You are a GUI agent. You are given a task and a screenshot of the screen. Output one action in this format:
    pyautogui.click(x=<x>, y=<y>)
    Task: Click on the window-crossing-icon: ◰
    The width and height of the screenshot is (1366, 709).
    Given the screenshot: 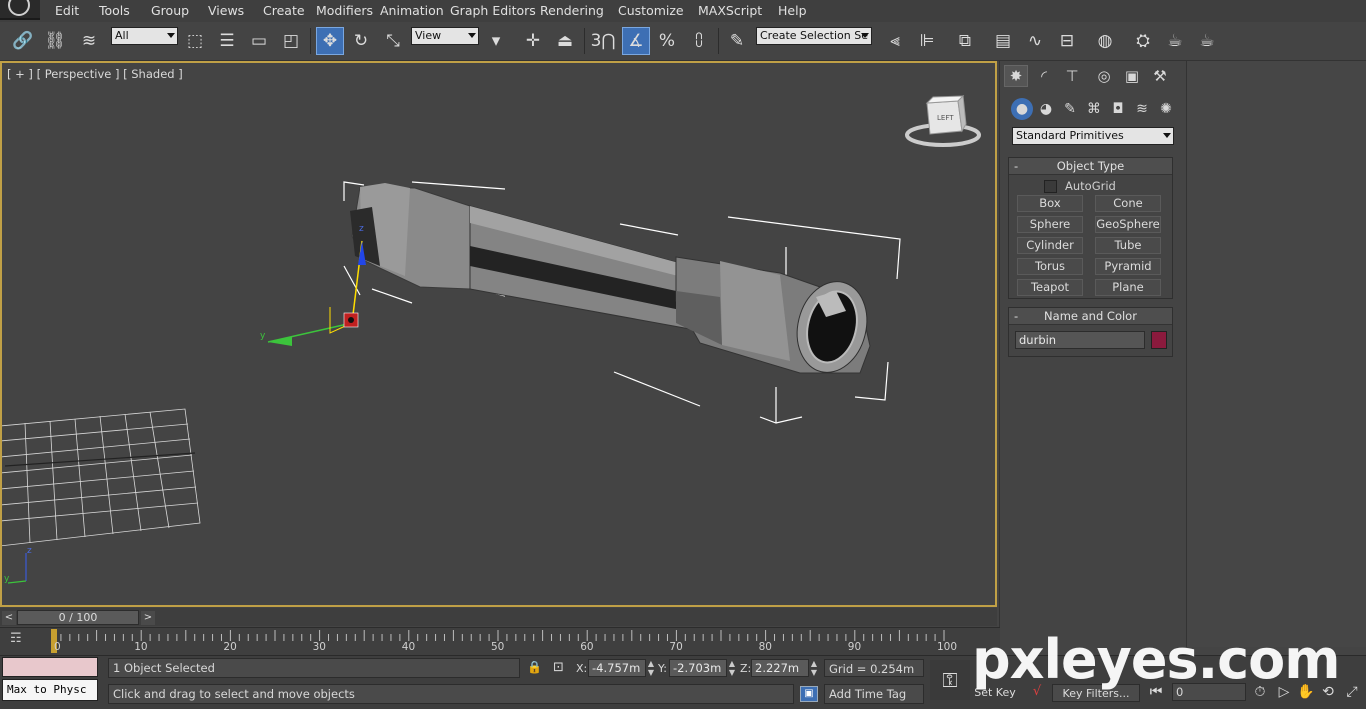 What is the action you would take?
    pyautogui.click(x=291, y=41)
    